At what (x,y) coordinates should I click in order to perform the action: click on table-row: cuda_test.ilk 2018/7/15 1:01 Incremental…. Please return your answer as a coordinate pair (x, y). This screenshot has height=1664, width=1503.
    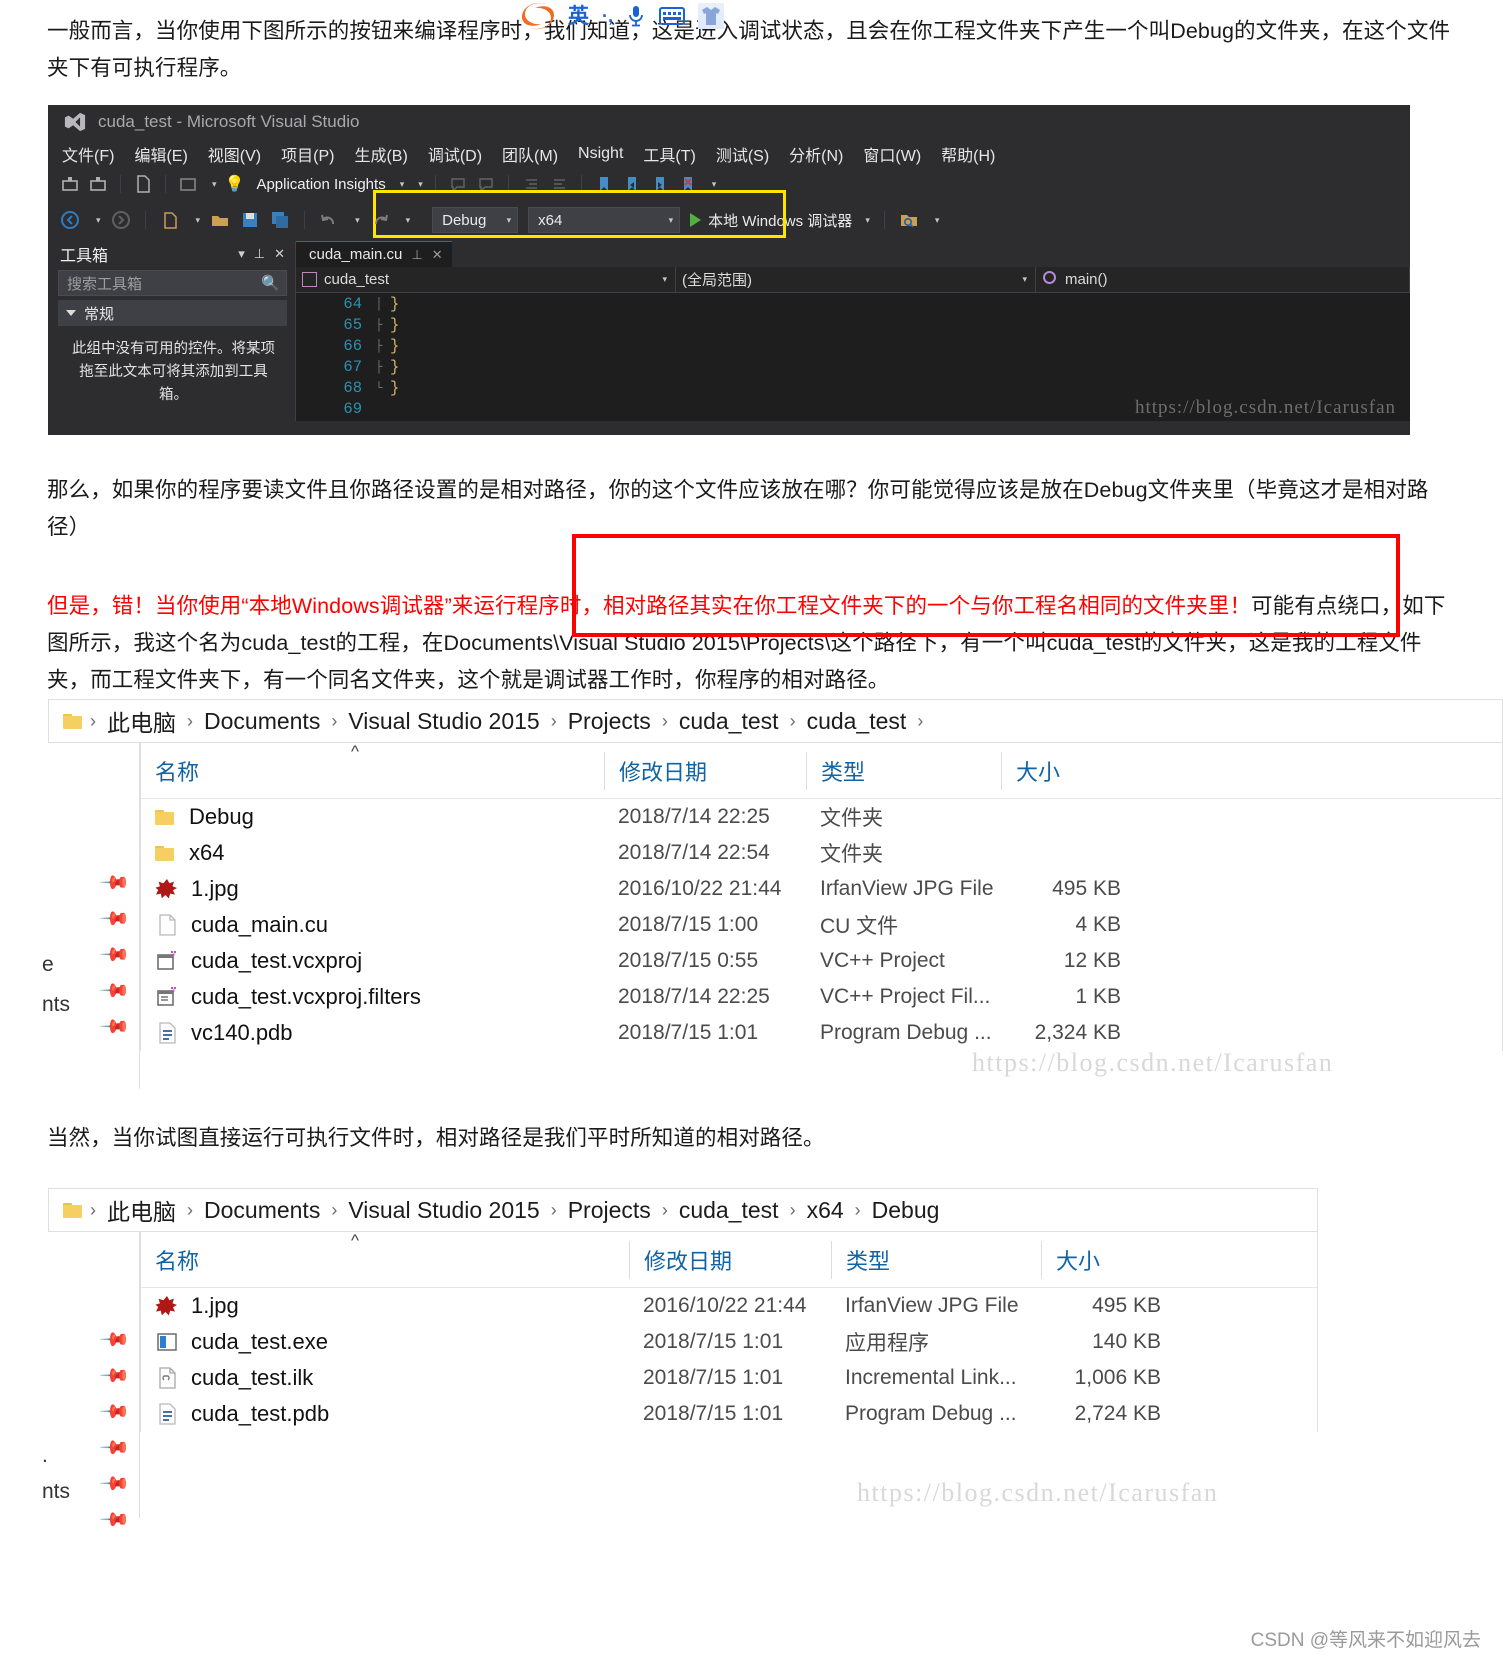
    Looking at the image, I should click on (729, 1378).